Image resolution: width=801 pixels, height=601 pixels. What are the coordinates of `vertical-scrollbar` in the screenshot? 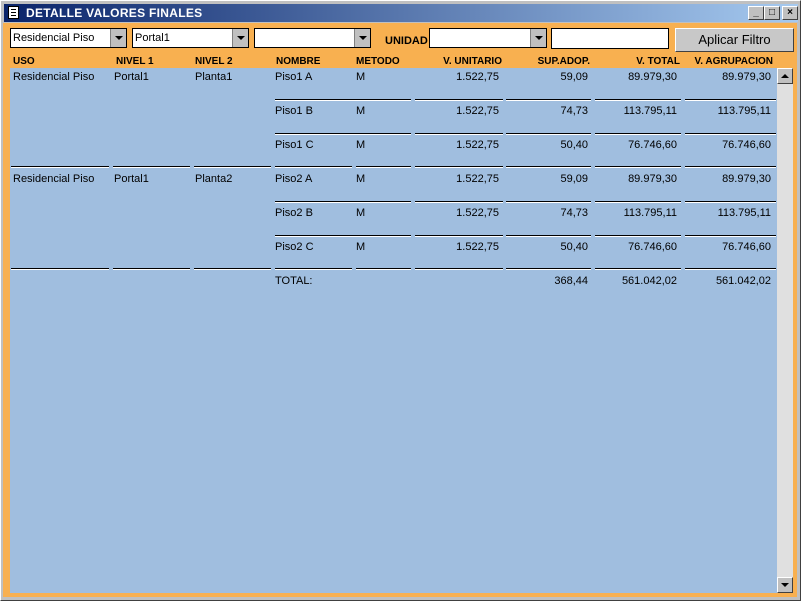 It's located at (785, 330).